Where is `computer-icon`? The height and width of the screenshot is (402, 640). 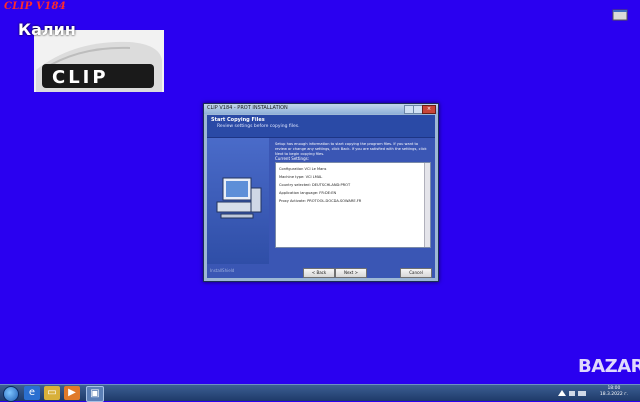 computer-icon is located at coordinates (239, 198).